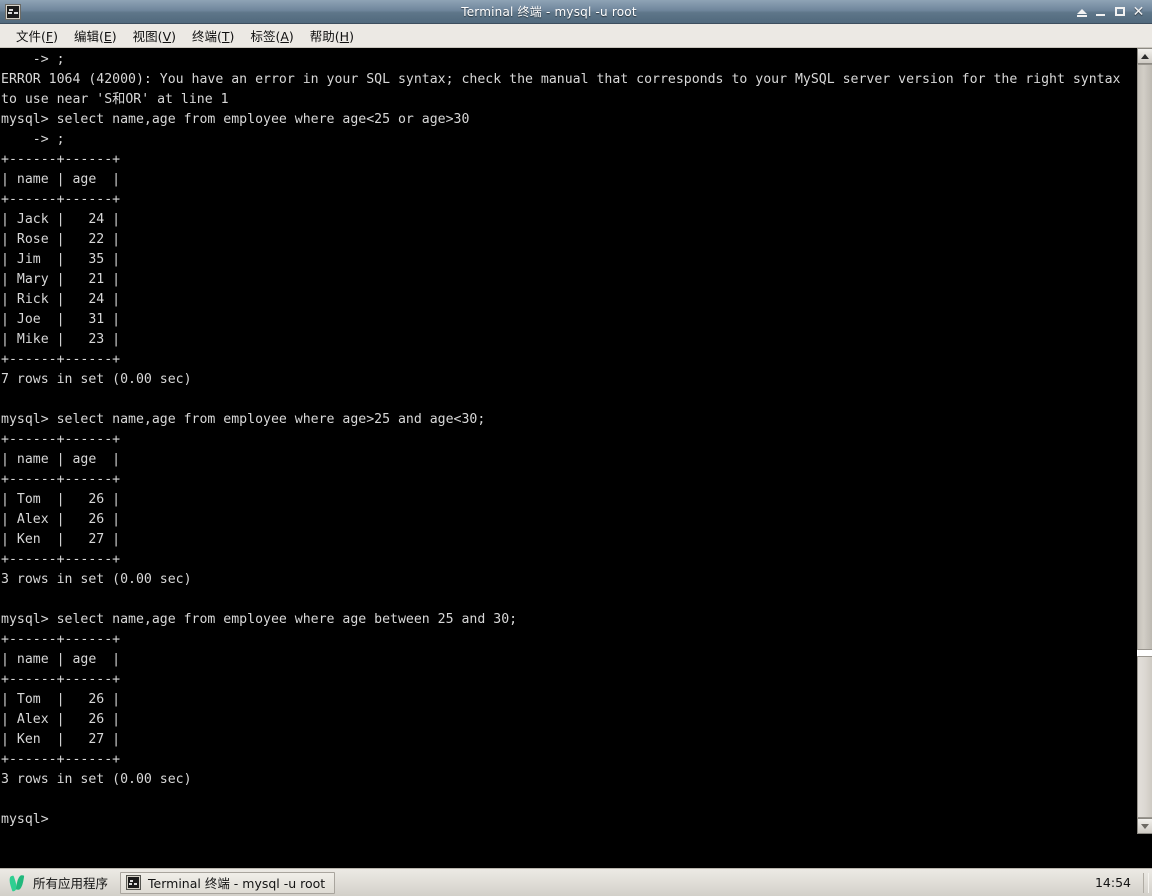  Describe the element at coordinates (114, 36) in the screenshot. I see `menu-item-edit-tail: )` at that location.